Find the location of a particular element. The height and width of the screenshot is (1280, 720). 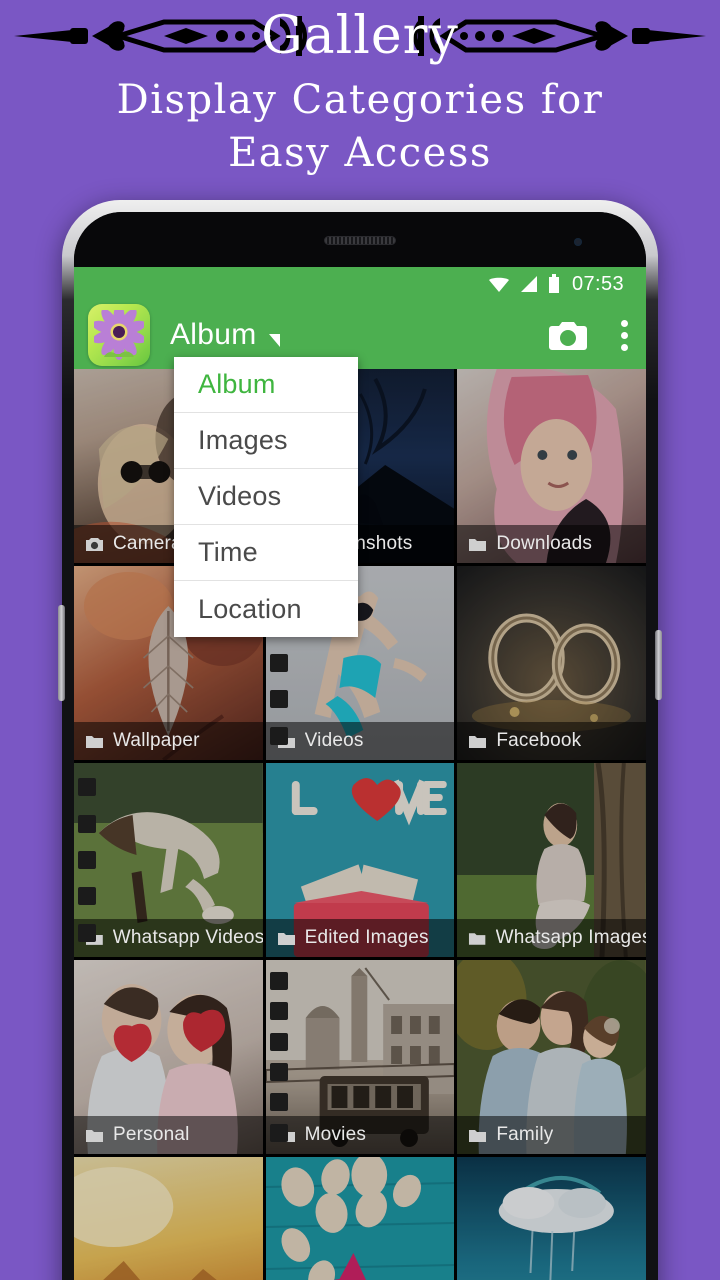

tile-label-bar: Wallpaper is located at coordinates (168, 741).